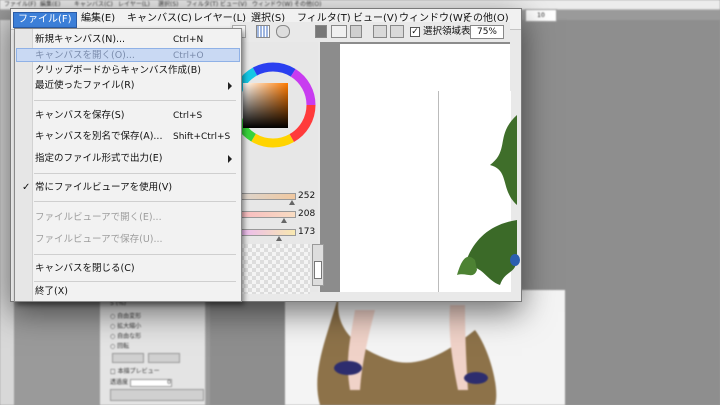 The image size is (720, 405). What do you see at coordinates (120, 346) in the screenshot?
I see `bg-panel-row: ○ 回転` at bounding box center [120, 346].